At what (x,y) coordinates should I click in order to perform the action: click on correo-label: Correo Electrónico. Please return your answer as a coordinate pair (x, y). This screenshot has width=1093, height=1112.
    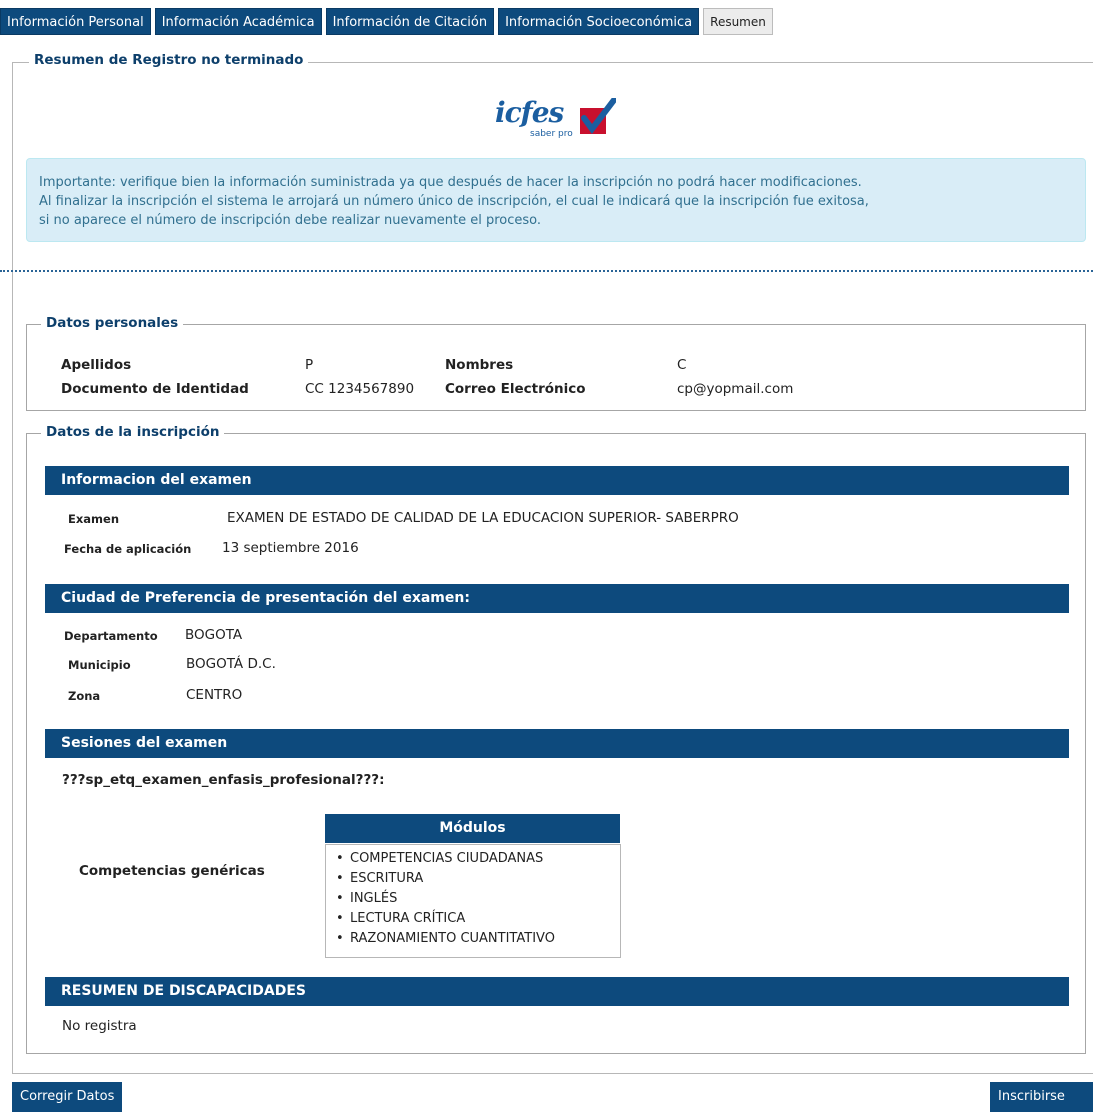
    Looking at the image, I should click on (515, 389).